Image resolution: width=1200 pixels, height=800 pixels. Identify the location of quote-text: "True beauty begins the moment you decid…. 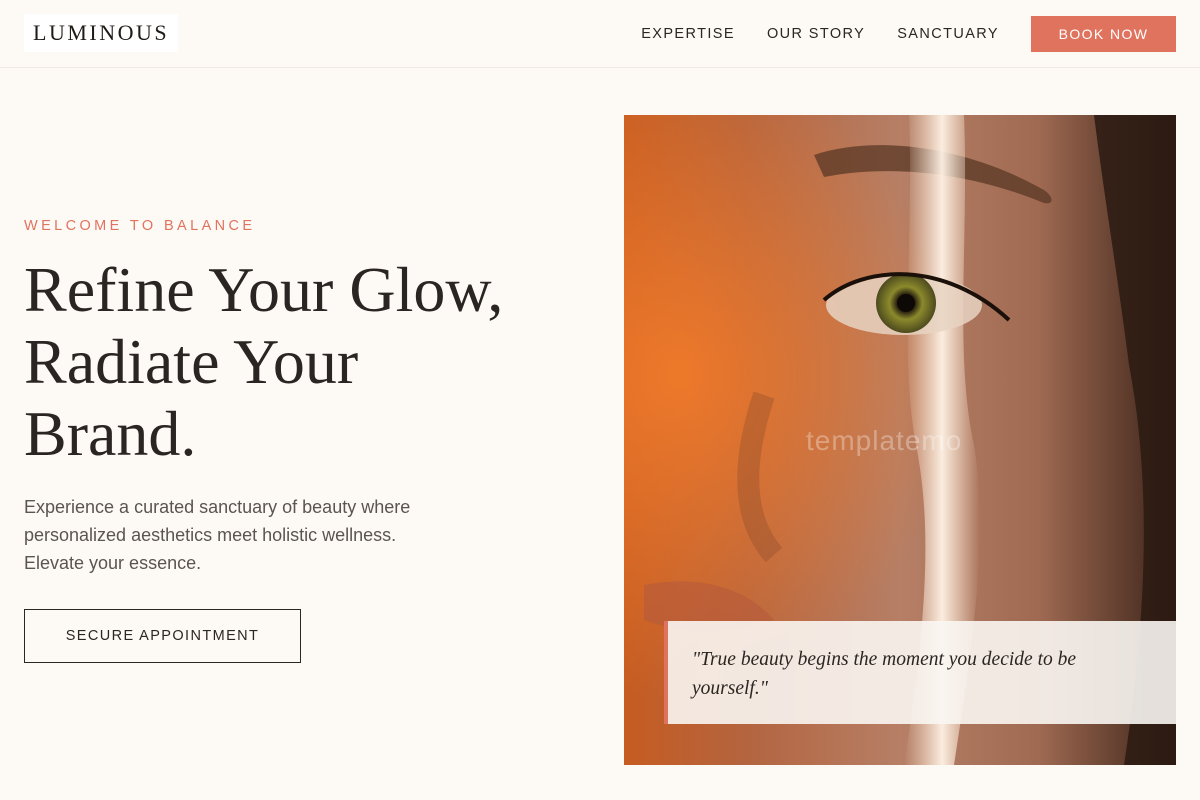
(884, 674).